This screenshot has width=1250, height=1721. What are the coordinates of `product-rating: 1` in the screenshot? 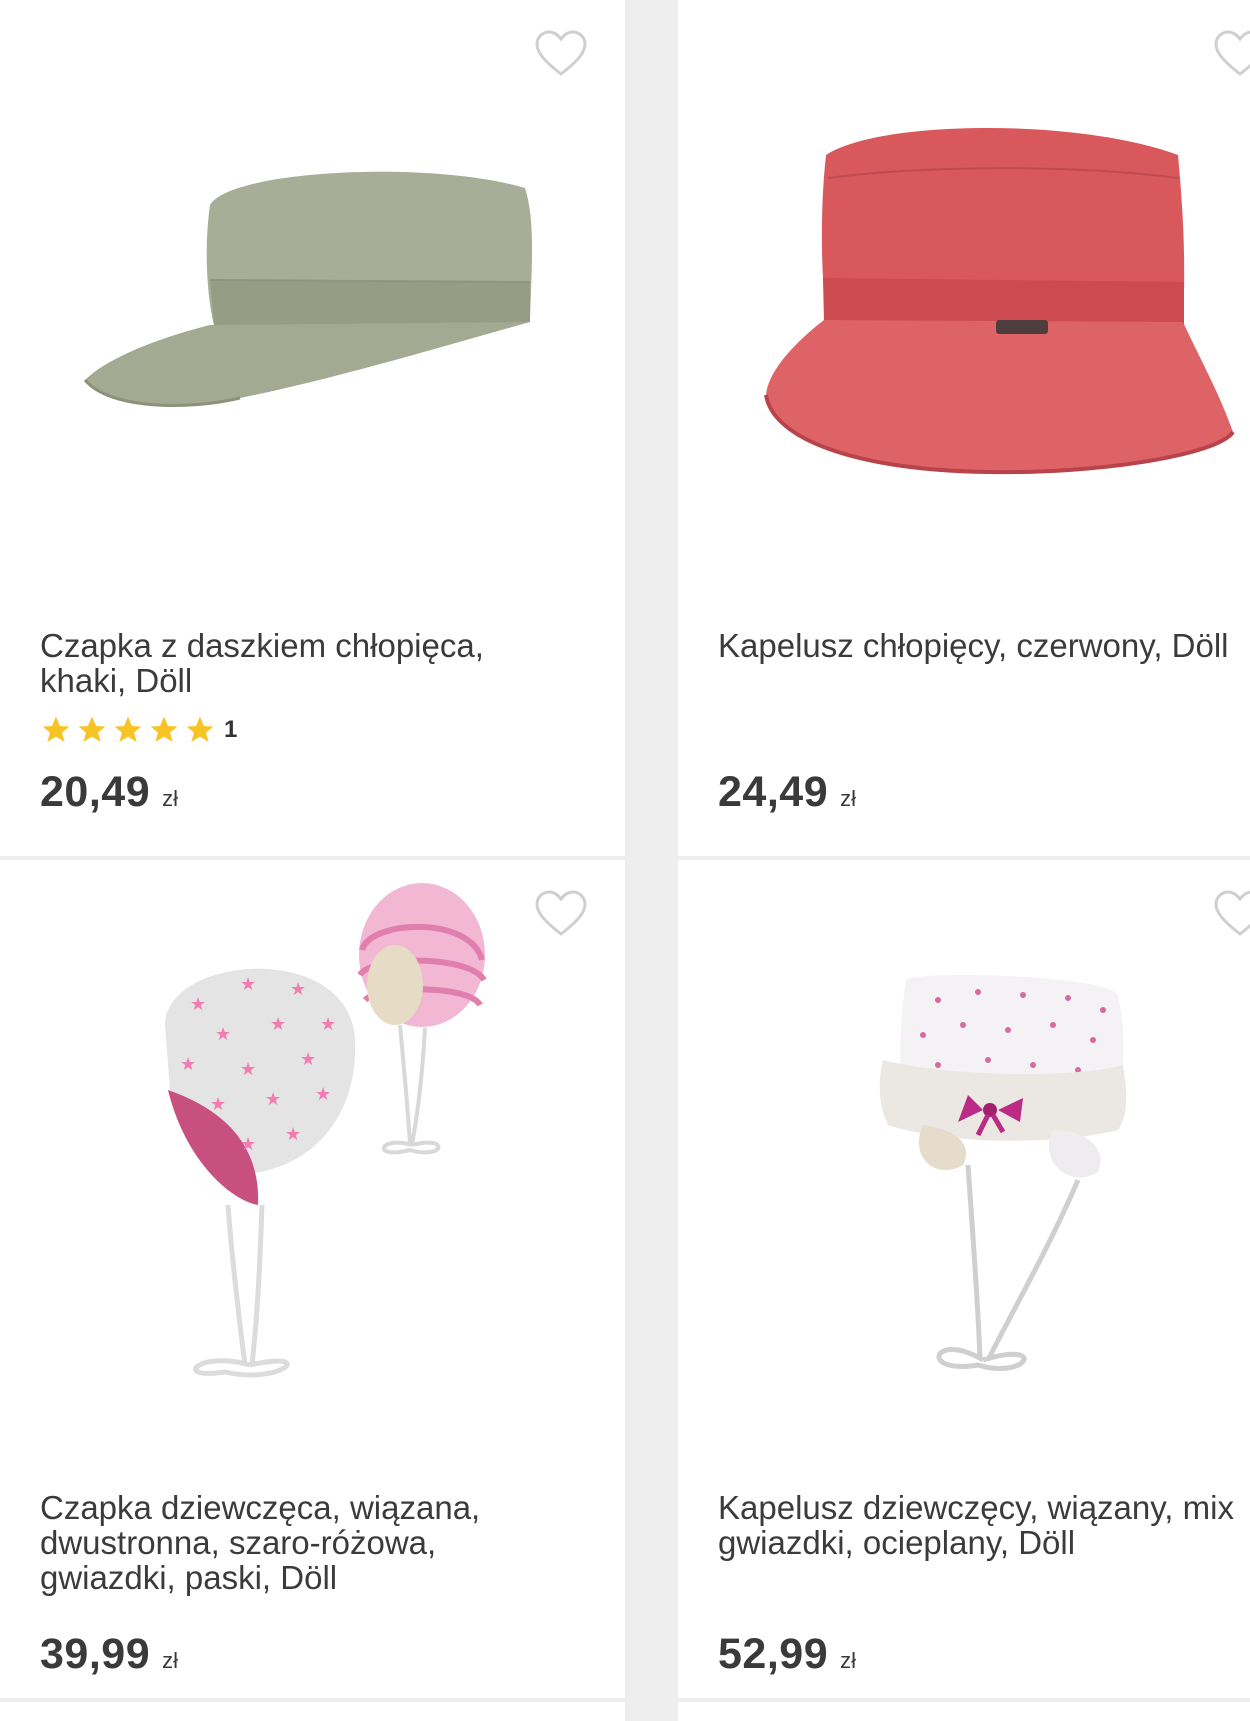 It's located at (138, 730).